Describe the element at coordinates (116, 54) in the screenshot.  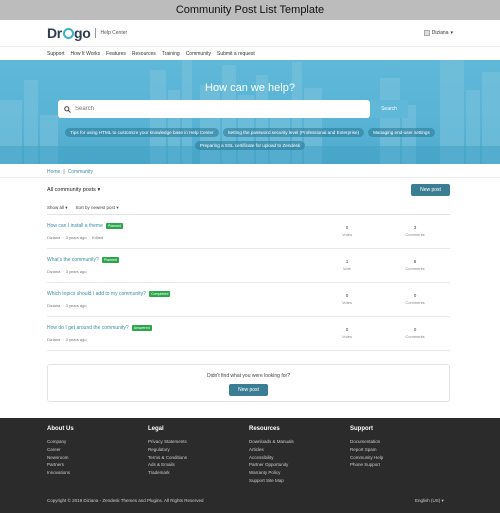
I see `nav-item-features: Features` at that location.